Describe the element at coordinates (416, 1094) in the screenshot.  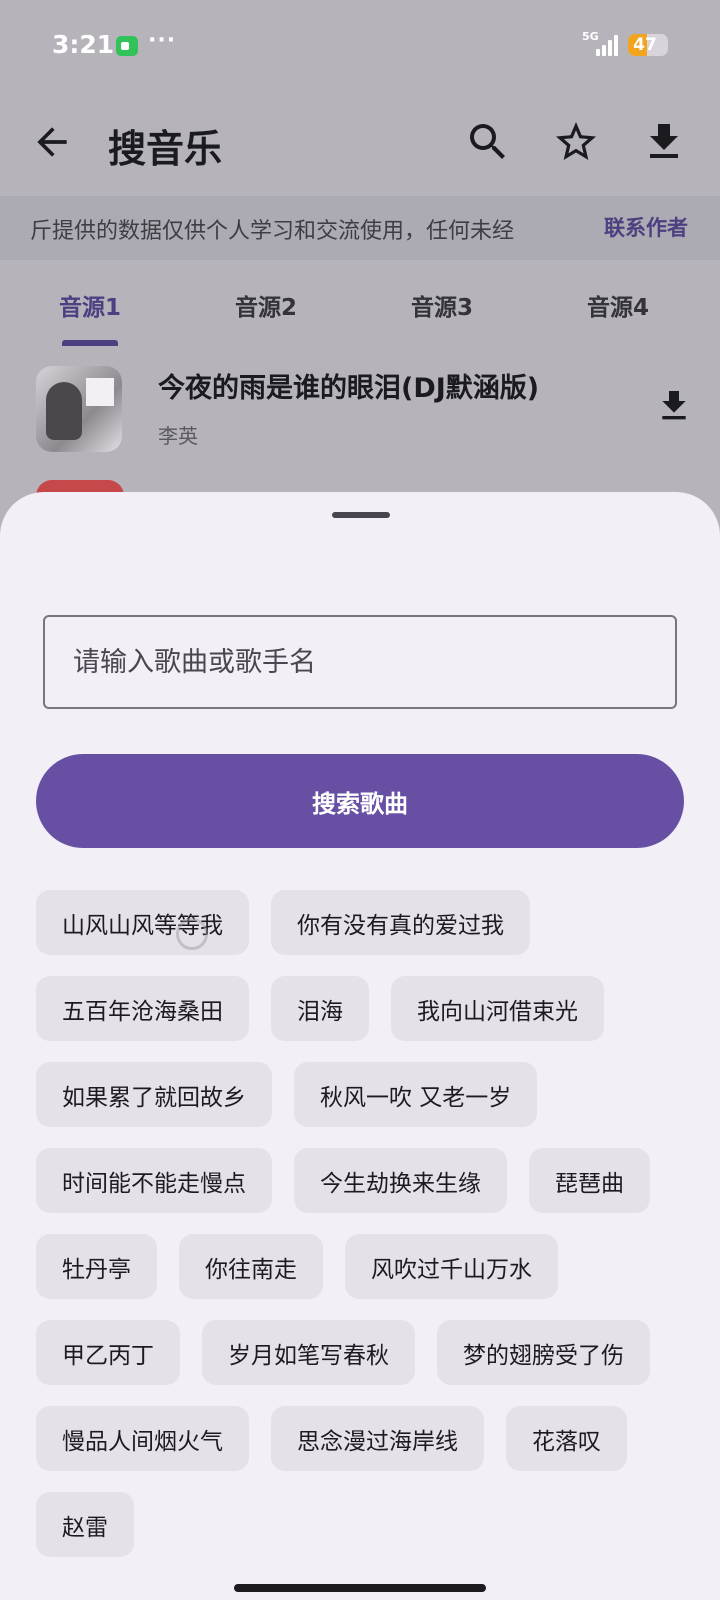
I see `suggestion-chip: 秋风一吹 又老一岁` at that location.